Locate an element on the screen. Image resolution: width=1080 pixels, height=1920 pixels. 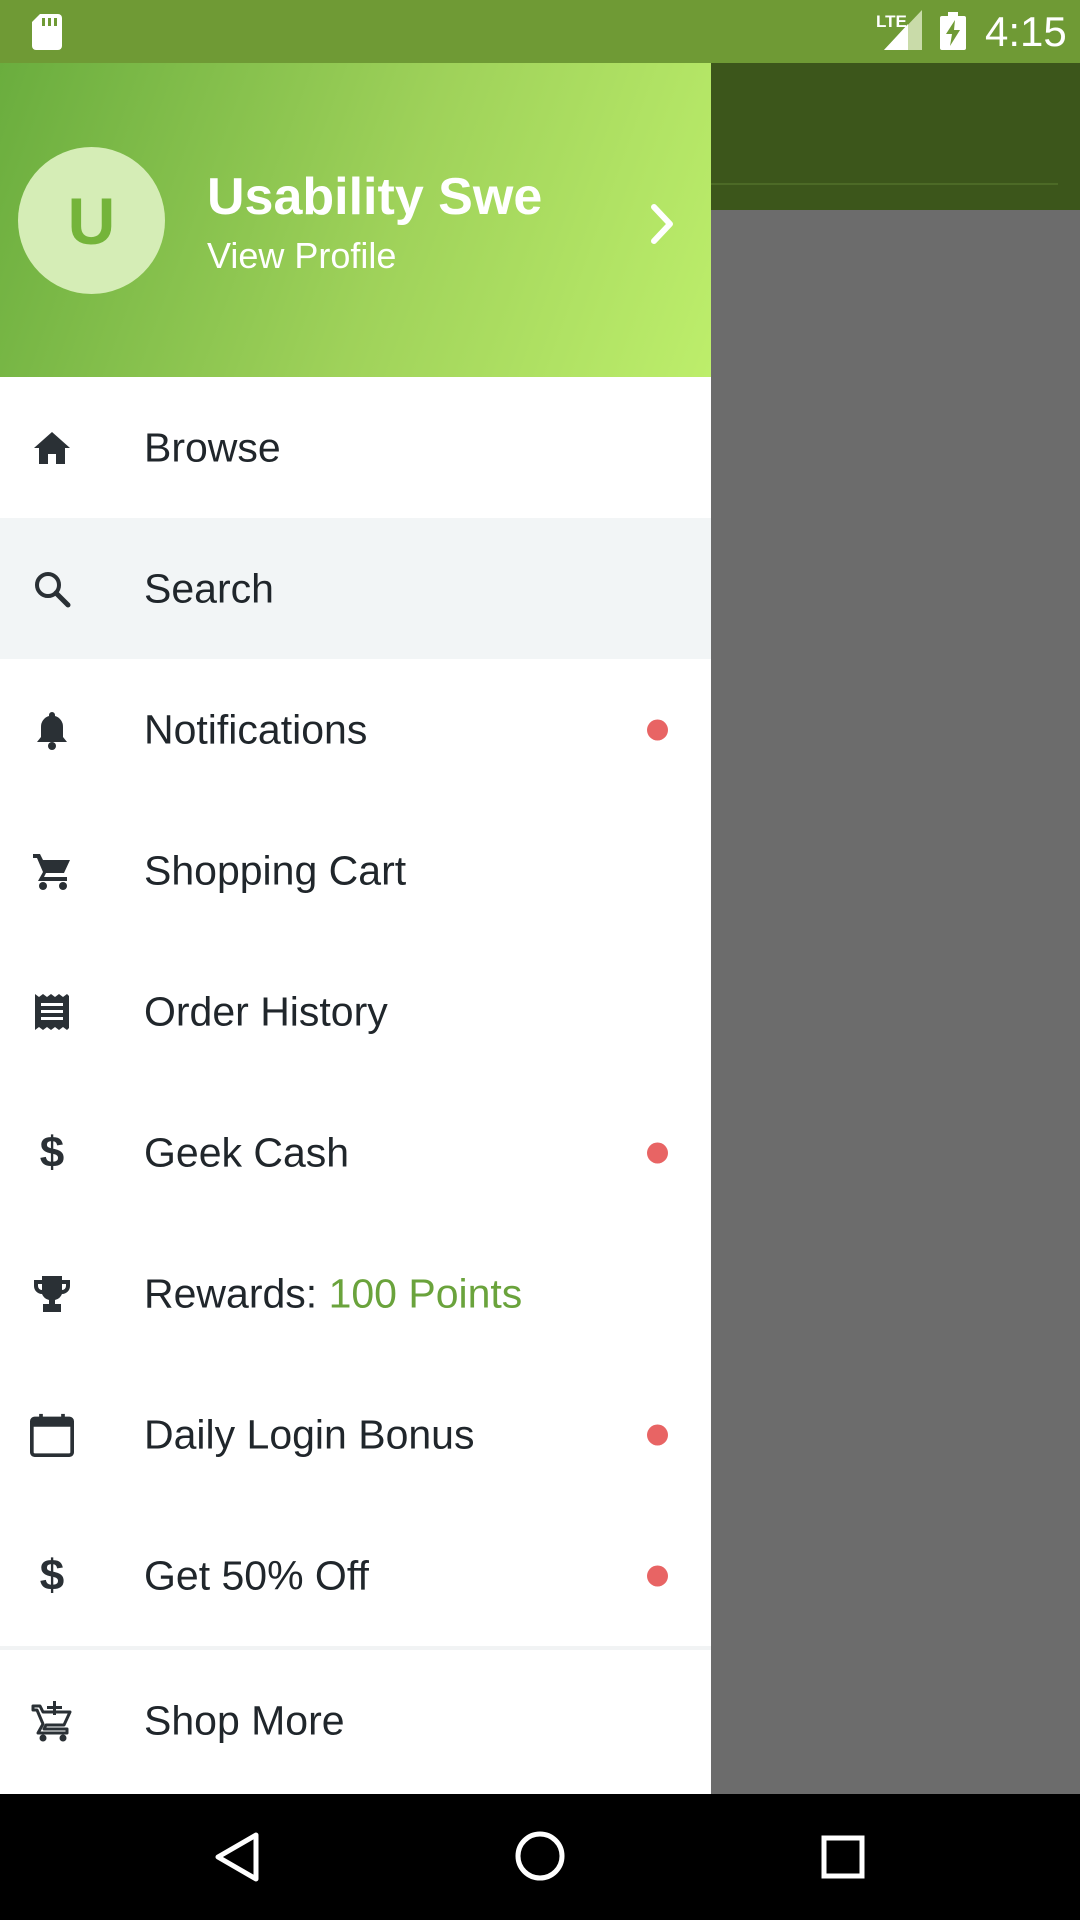
menu-item-browse: Browse is located at coordinates (355, 447).